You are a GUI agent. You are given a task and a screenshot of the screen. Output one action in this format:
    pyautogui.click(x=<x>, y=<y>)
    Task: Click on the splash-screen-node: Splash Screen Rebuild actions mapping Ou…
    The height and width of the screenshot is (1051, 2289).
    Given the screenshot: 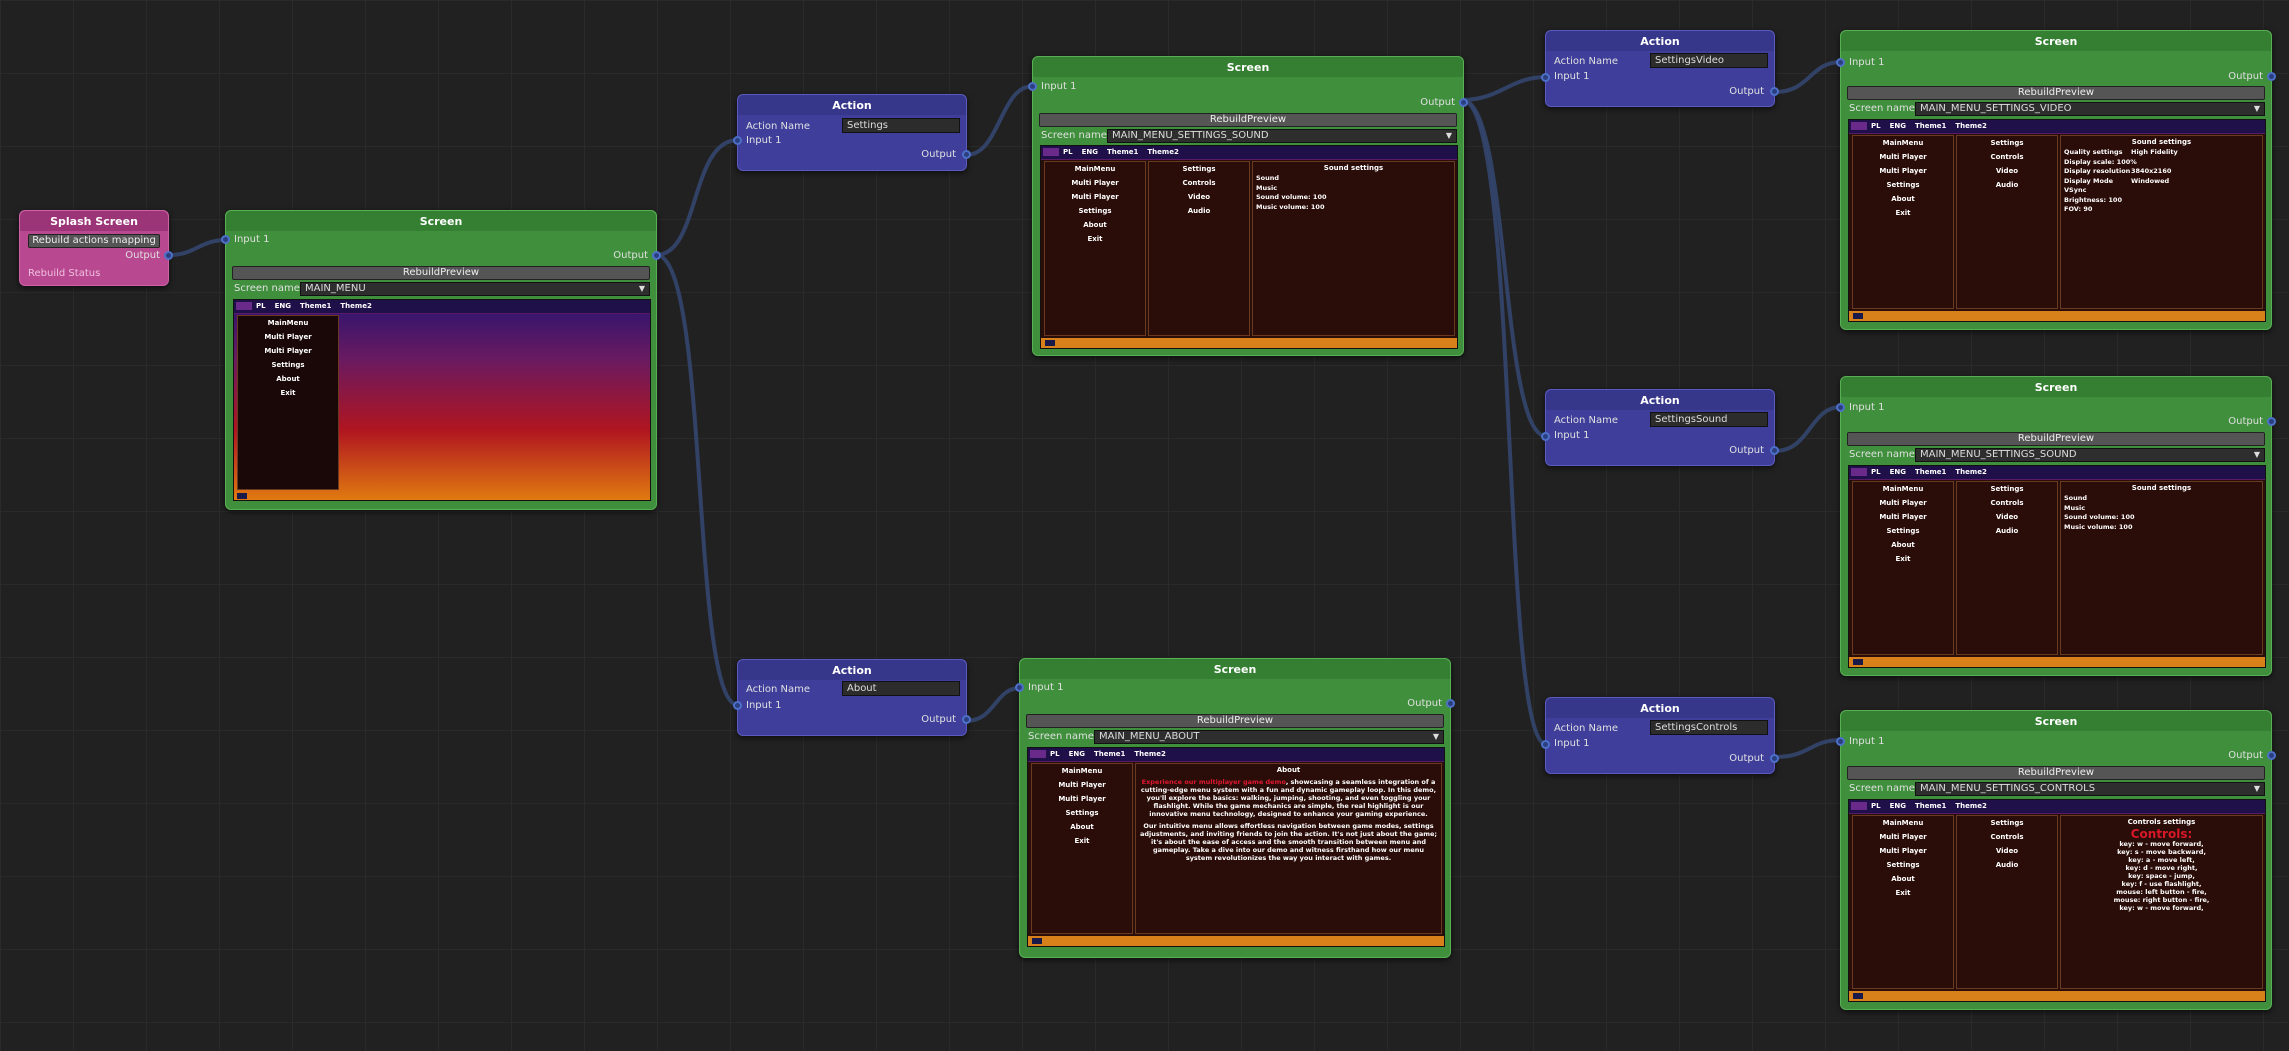 What is the action you would take?
    pyautogui.click(x=96, y=248)
    